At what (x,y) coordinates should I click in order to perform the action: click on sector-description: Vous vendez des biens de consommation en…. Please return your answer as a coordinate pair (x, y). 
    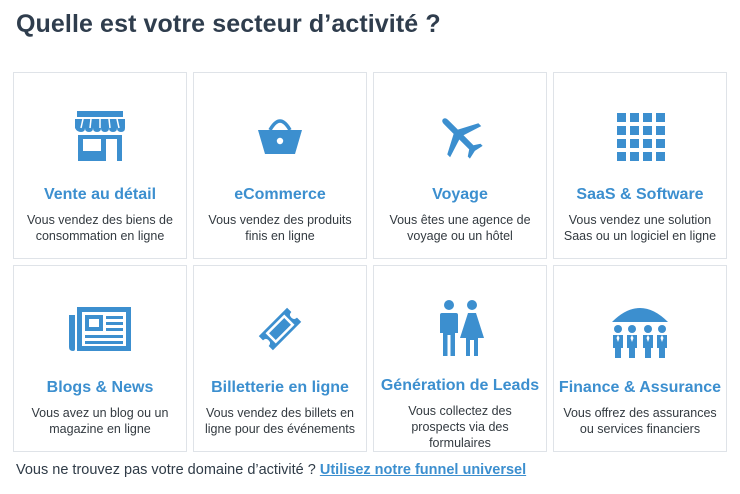
    Looking at the image, I should click on (100, 228).